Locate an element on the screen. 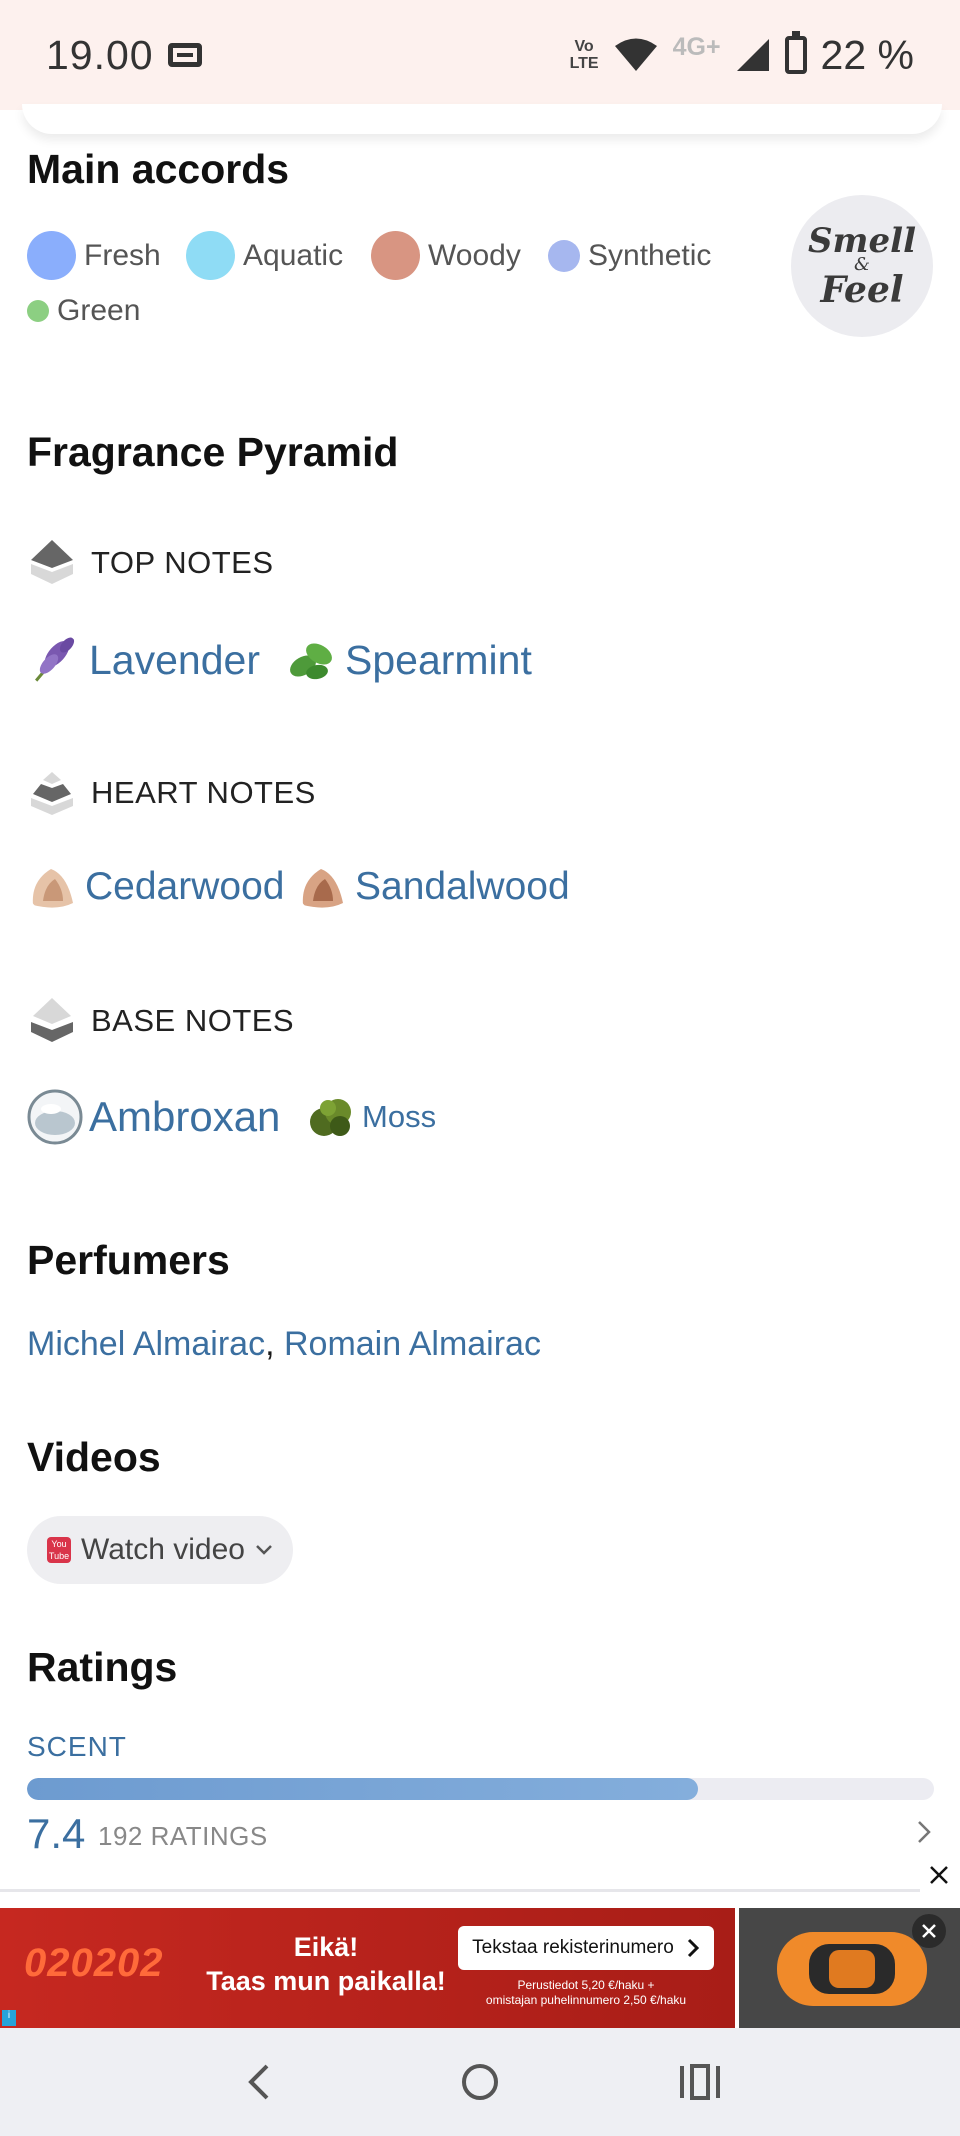  base-notes-heading: BASE NOTES is located at coordinates (160, 1021).